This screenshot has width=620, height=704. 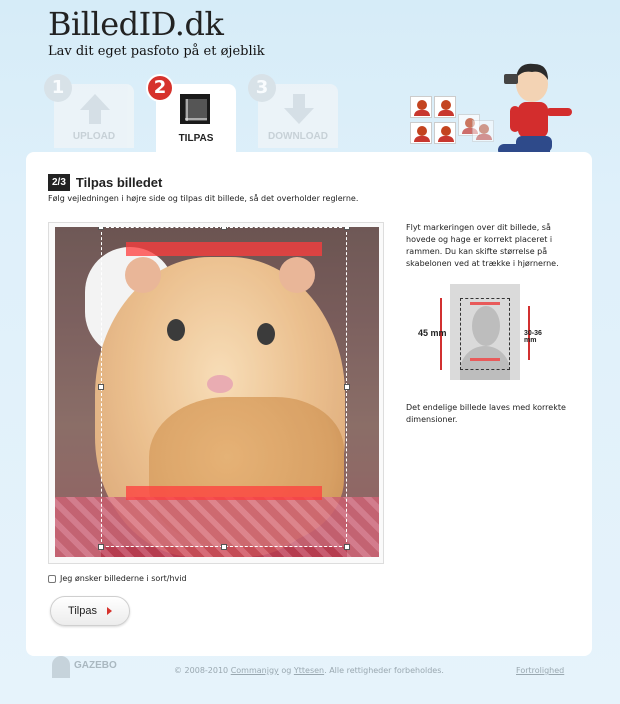 What do you see at coordinates (262, 88) in the screenshot?
I see `step-number: 3` at bounding box center [262, 88].